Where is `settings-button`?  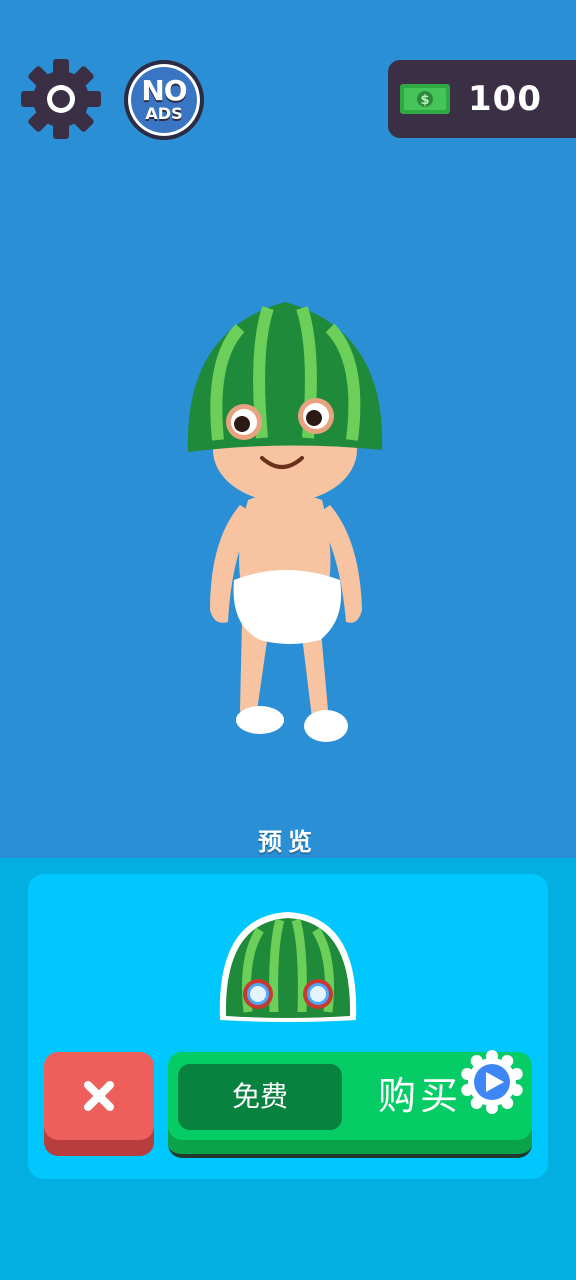 settings-button is located at coordinates (61, 99).